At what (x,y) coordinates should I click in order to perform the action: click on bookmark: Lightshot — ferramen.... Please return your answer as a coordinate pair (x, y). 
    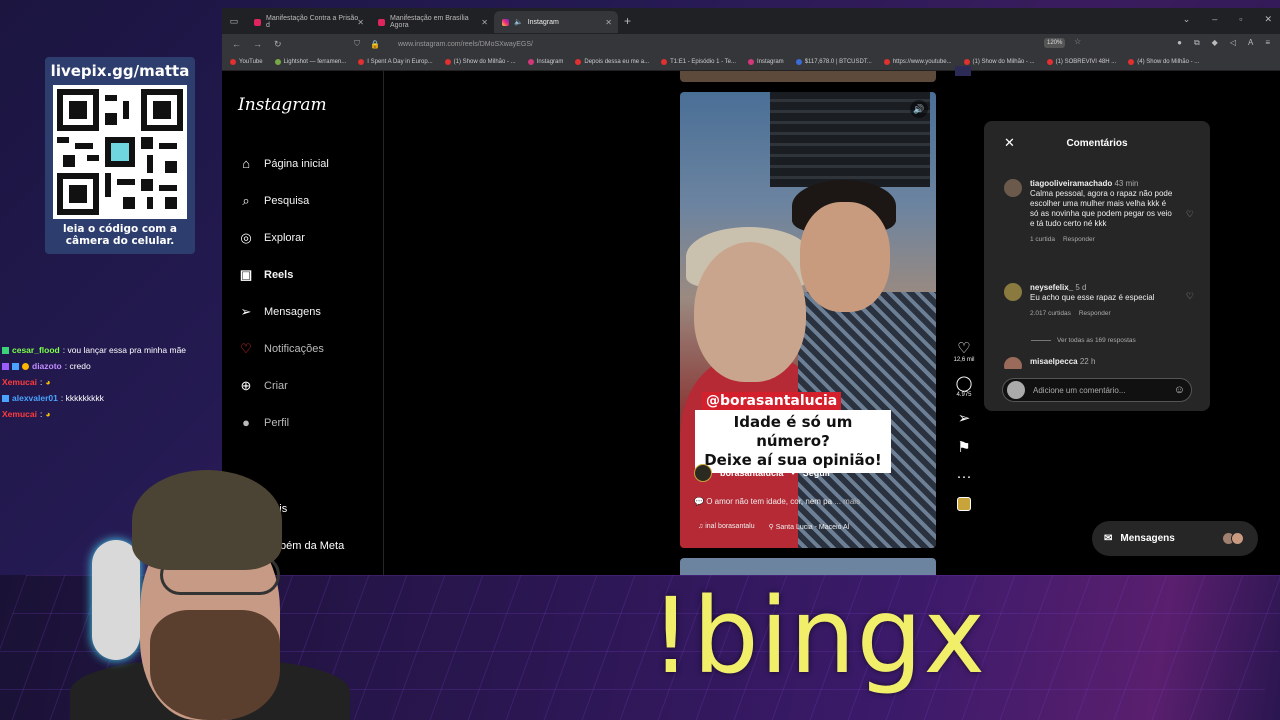
    Looking at the image, I should click on (310, 62).